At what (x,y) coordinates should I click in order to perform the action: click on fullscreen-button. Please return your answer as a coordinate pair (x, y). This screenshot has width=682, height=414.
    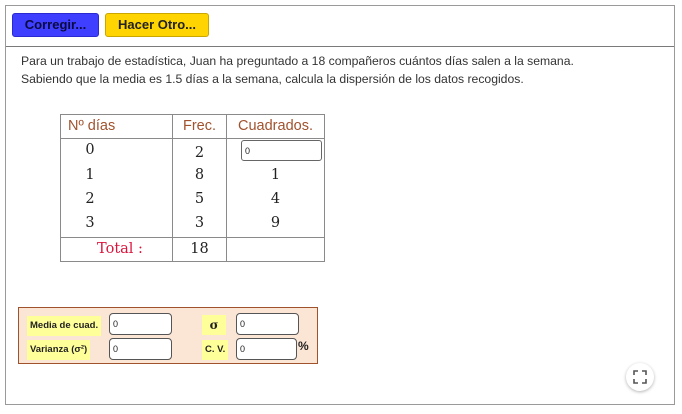
    Looking at the image, I should click on (640, 377).